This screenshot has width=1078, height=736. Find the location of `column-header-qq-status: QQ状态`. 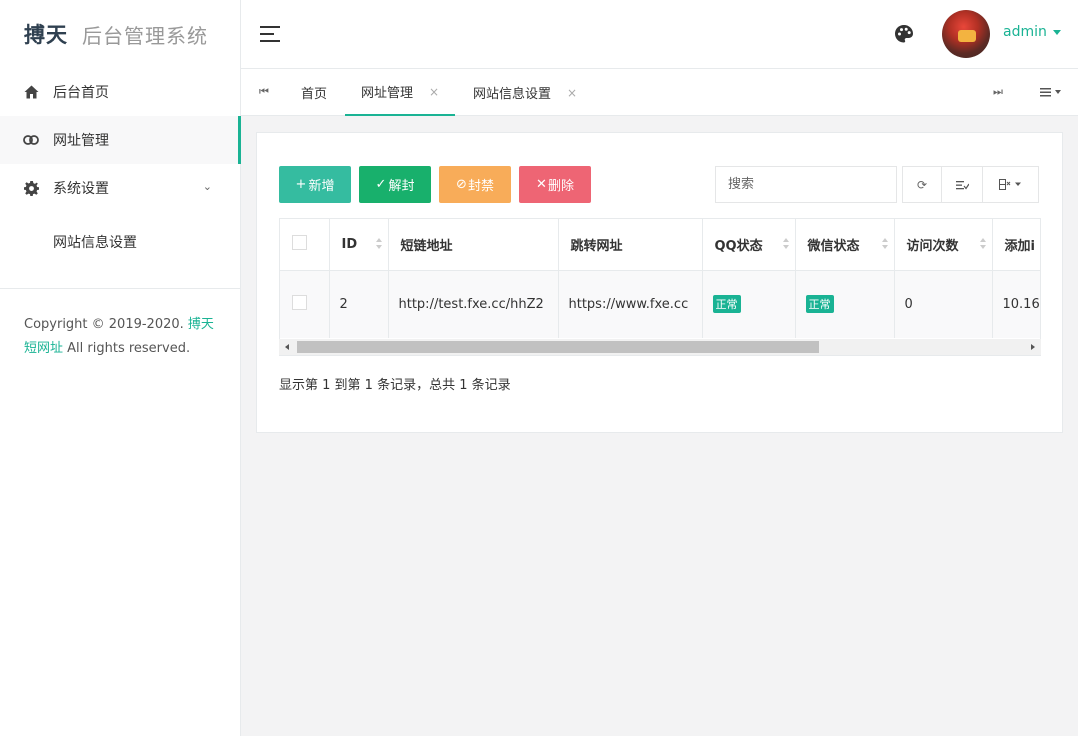

column-header-qq-status: QQ状态 is located at coordinates (749, 245).